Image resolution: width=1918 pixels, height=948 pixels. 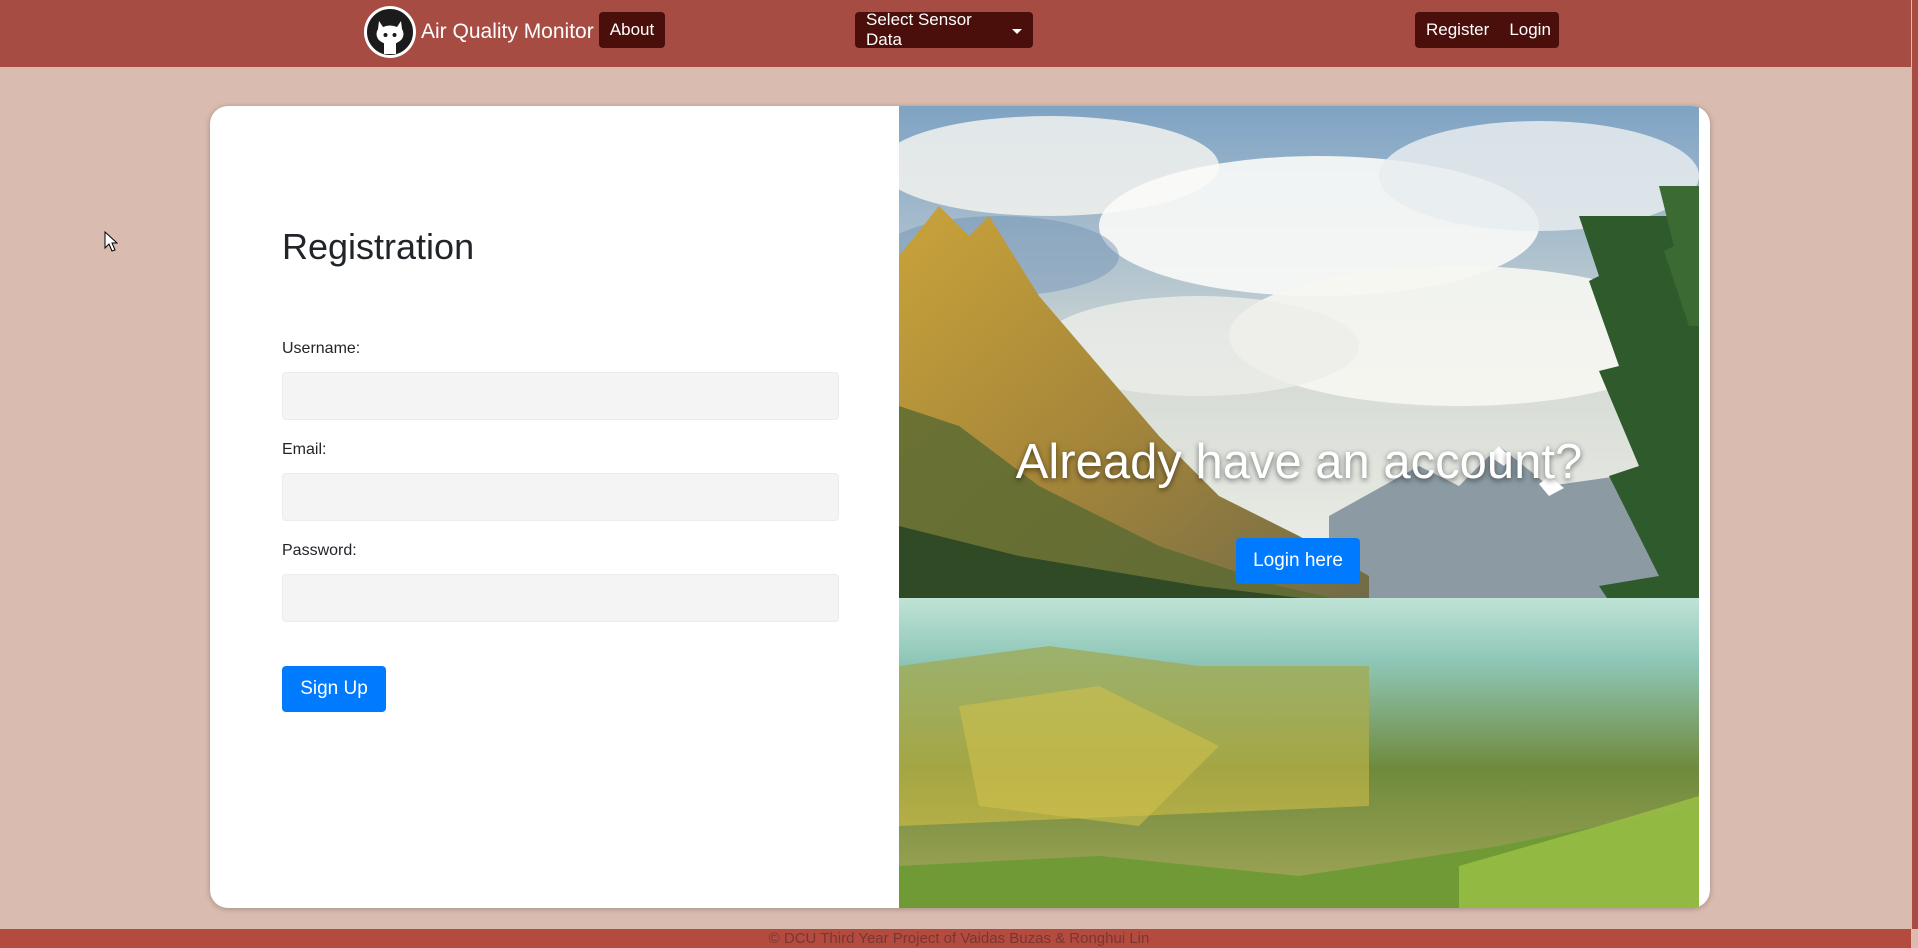 I want to click on email-input, so click(x=560, y=497).